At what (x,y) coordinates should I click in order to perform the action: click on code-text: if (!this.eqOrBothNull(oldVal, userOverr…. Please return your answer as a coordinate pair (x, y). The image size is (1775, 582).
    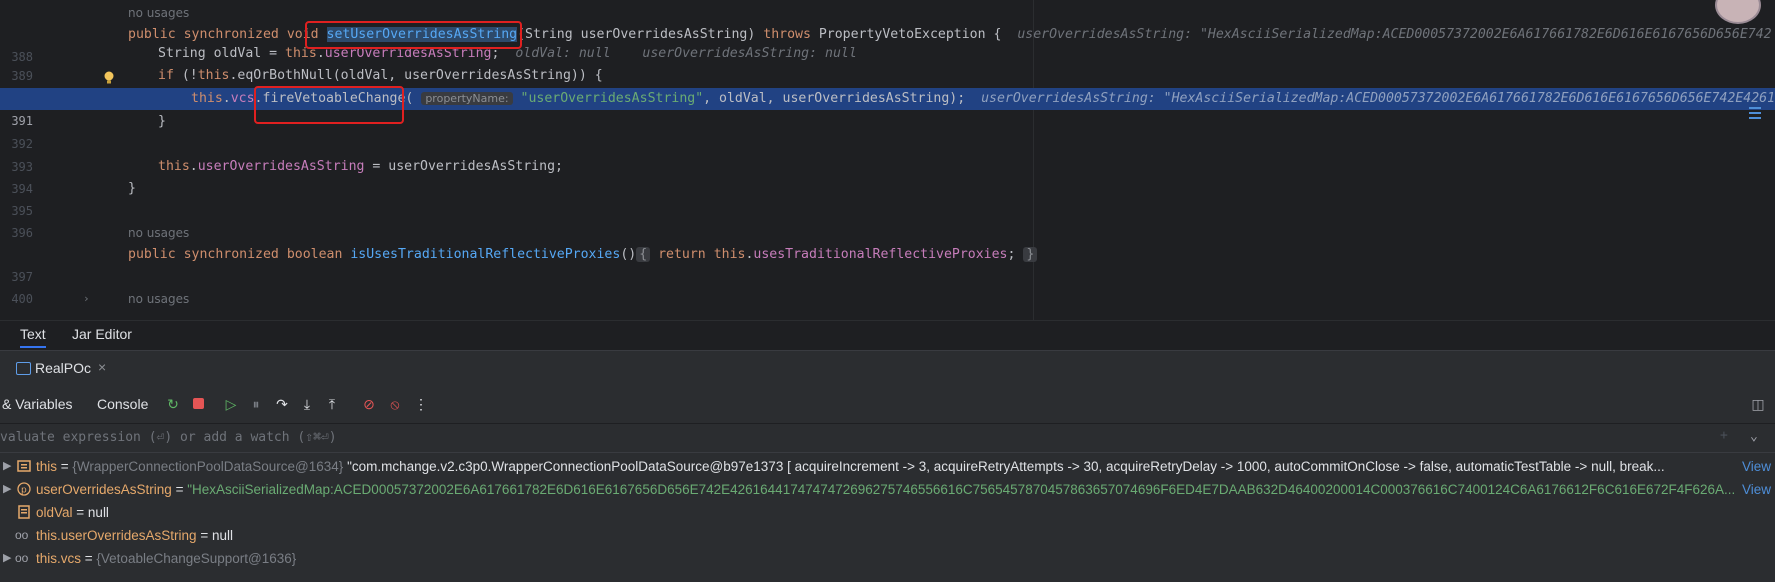
    Looking at the image, I should click on (380, 76).